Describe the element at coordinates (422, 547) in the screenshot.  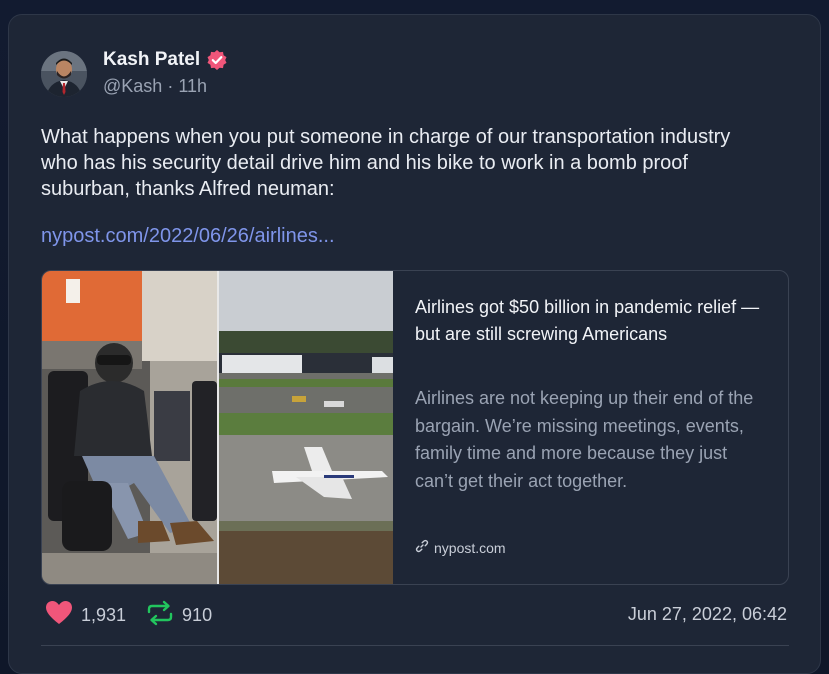
I see `link-icon` at that location.